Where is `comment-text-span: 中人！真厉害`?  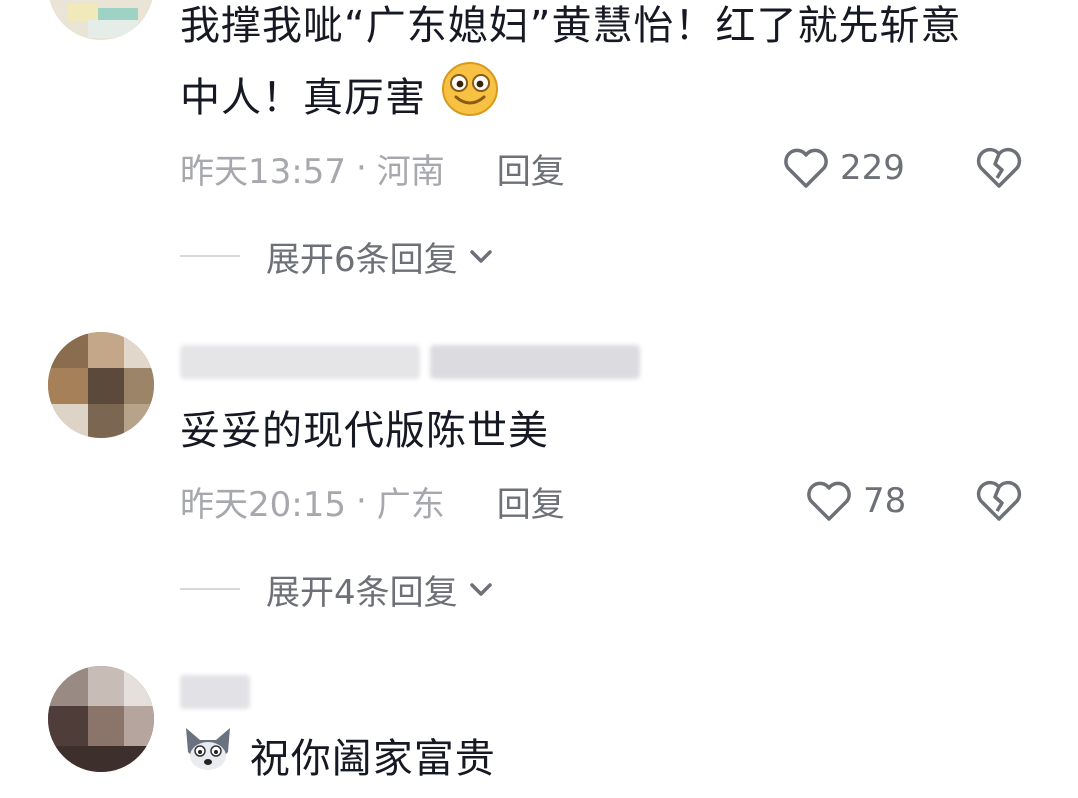 comment-text-span: 中人！真厉害 is located at coordinates (303, 98).